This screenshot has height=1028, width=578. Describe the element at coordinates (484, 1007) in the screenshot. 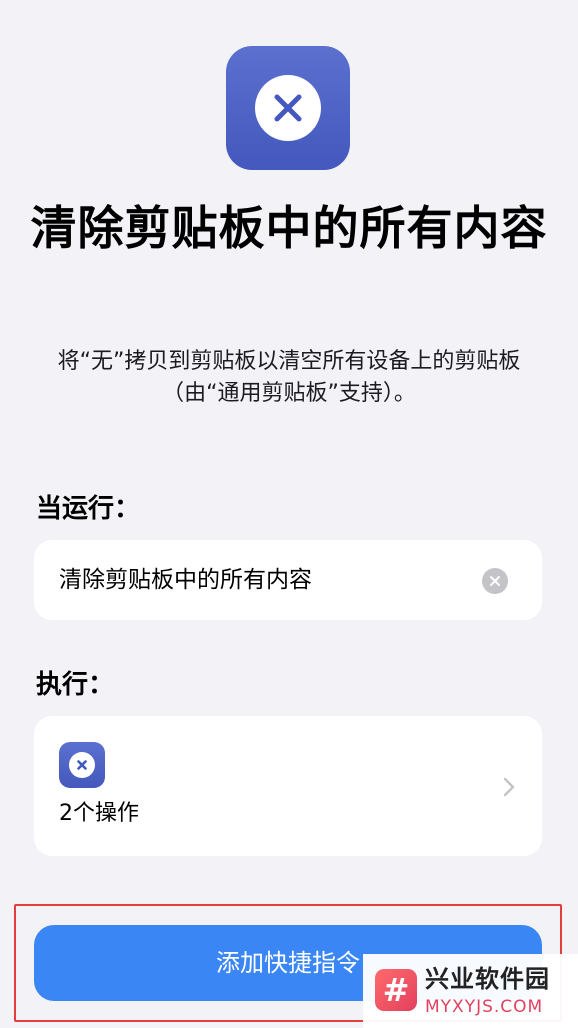

I see `watermark-url: MYXYJS.COM` at that location.